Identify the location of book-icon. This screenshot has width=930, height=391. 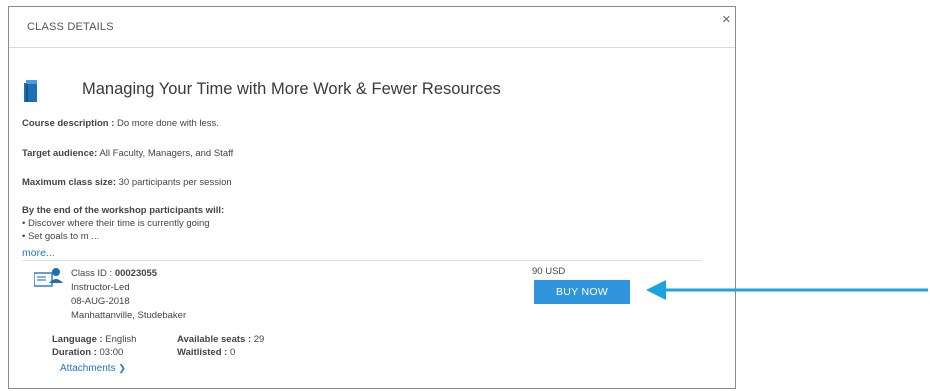
(30, 91).